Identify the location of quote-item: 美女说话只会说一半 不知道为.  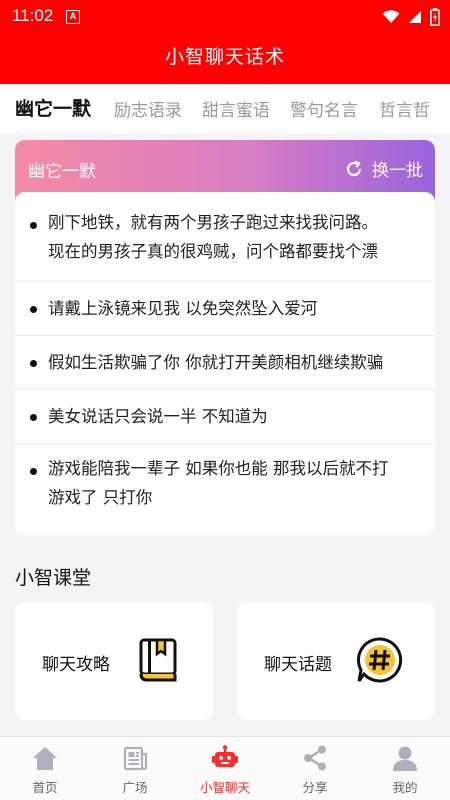
(225, 417).